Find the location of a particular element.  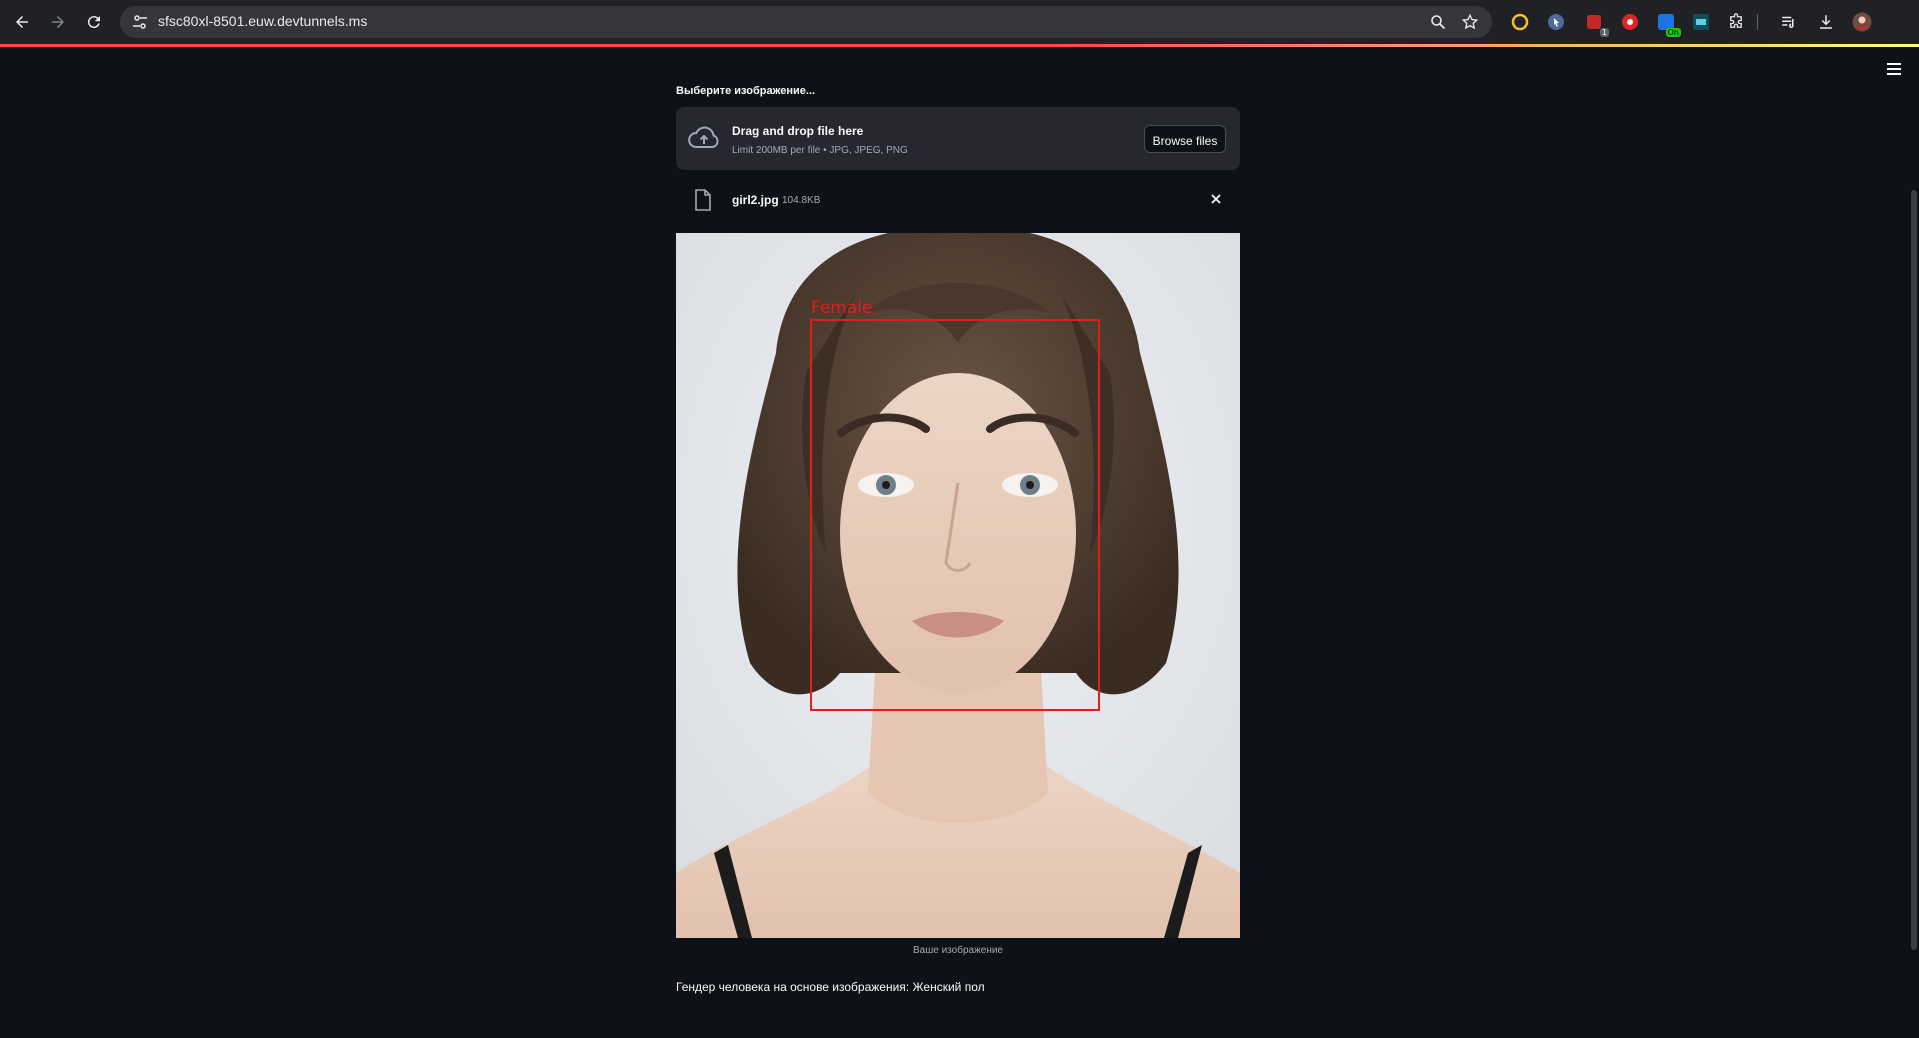

uploaded-file: girl2.jpg 104.8KB is located at coordinates (958, 201).